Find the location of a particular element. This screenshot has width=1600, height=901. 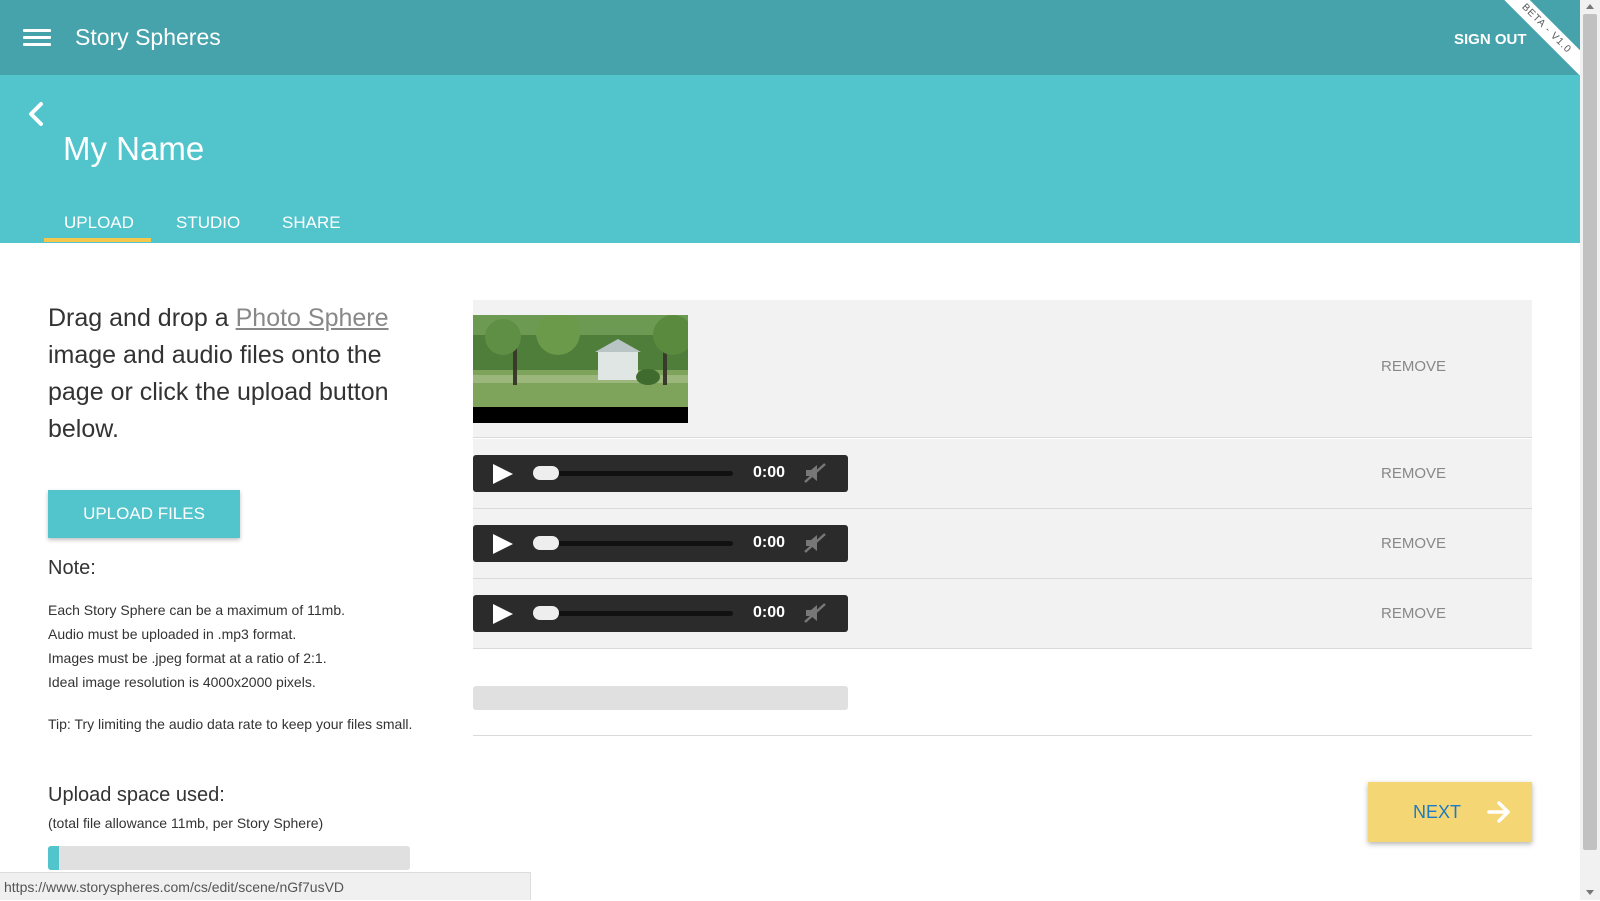

tab-studio: STUDIO is located at coordinates (208, 223).